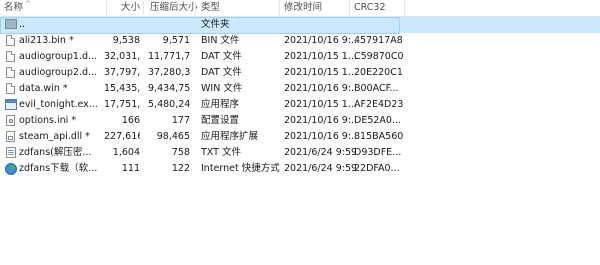 This screenshot has height=265, width=600. What do you see at coordinates (54, 136) in the screenshot?
I see `file-name: steam_api.dll *` at bounding box center [54, 136].